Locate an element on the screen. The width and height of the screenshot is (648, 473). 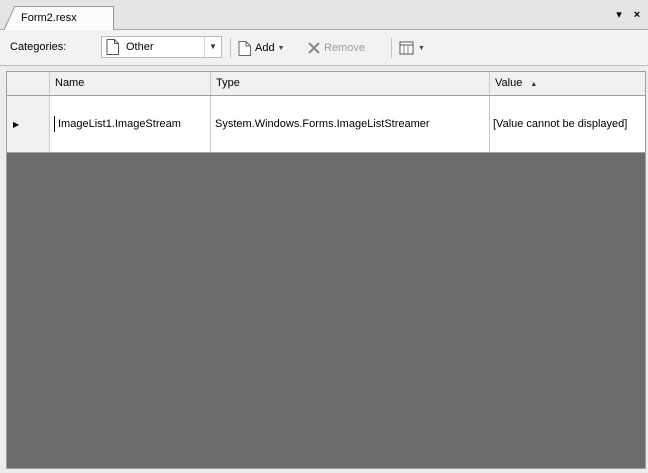
add-resource-button: Add ▼ is located at coordinates (261, 48).